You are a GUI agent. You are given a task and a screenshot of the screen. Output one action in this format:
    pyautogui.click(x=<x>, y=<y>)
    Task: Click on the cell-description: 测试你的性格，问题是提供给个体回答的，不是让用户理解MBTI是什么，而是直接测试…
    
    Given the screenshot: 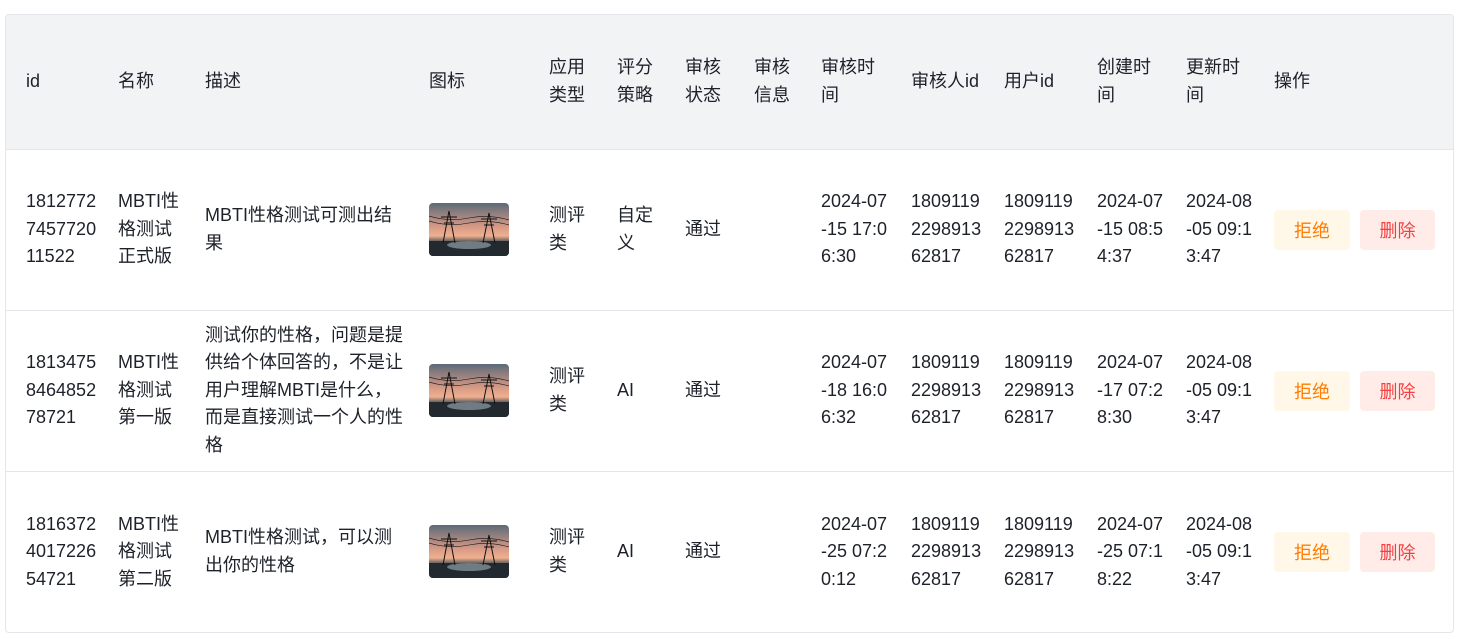 What is the action you would take?
    pyautogui.click(x=297, y=391)
    